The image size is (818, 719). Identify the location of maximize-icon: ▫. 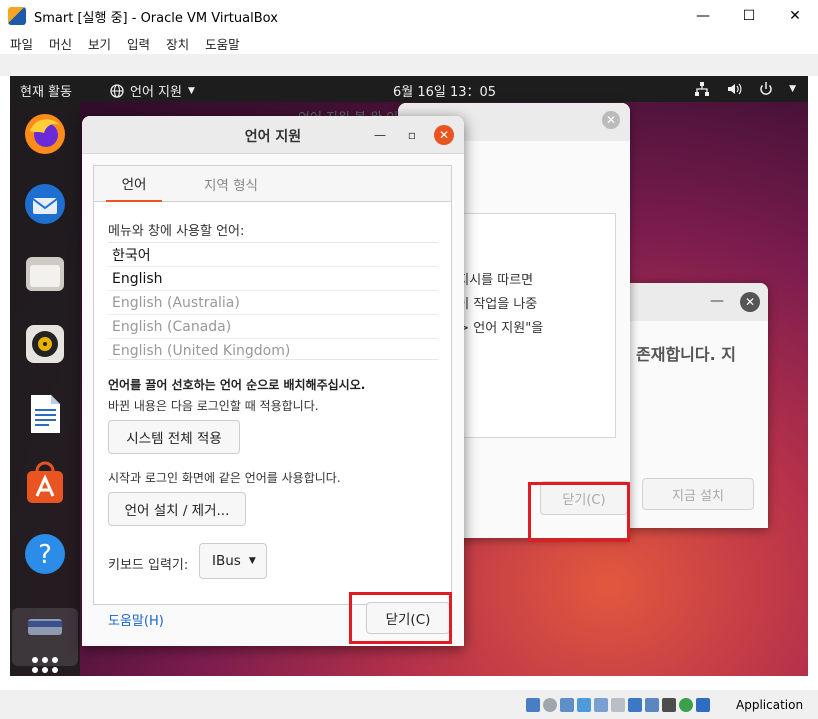
(412, 135).